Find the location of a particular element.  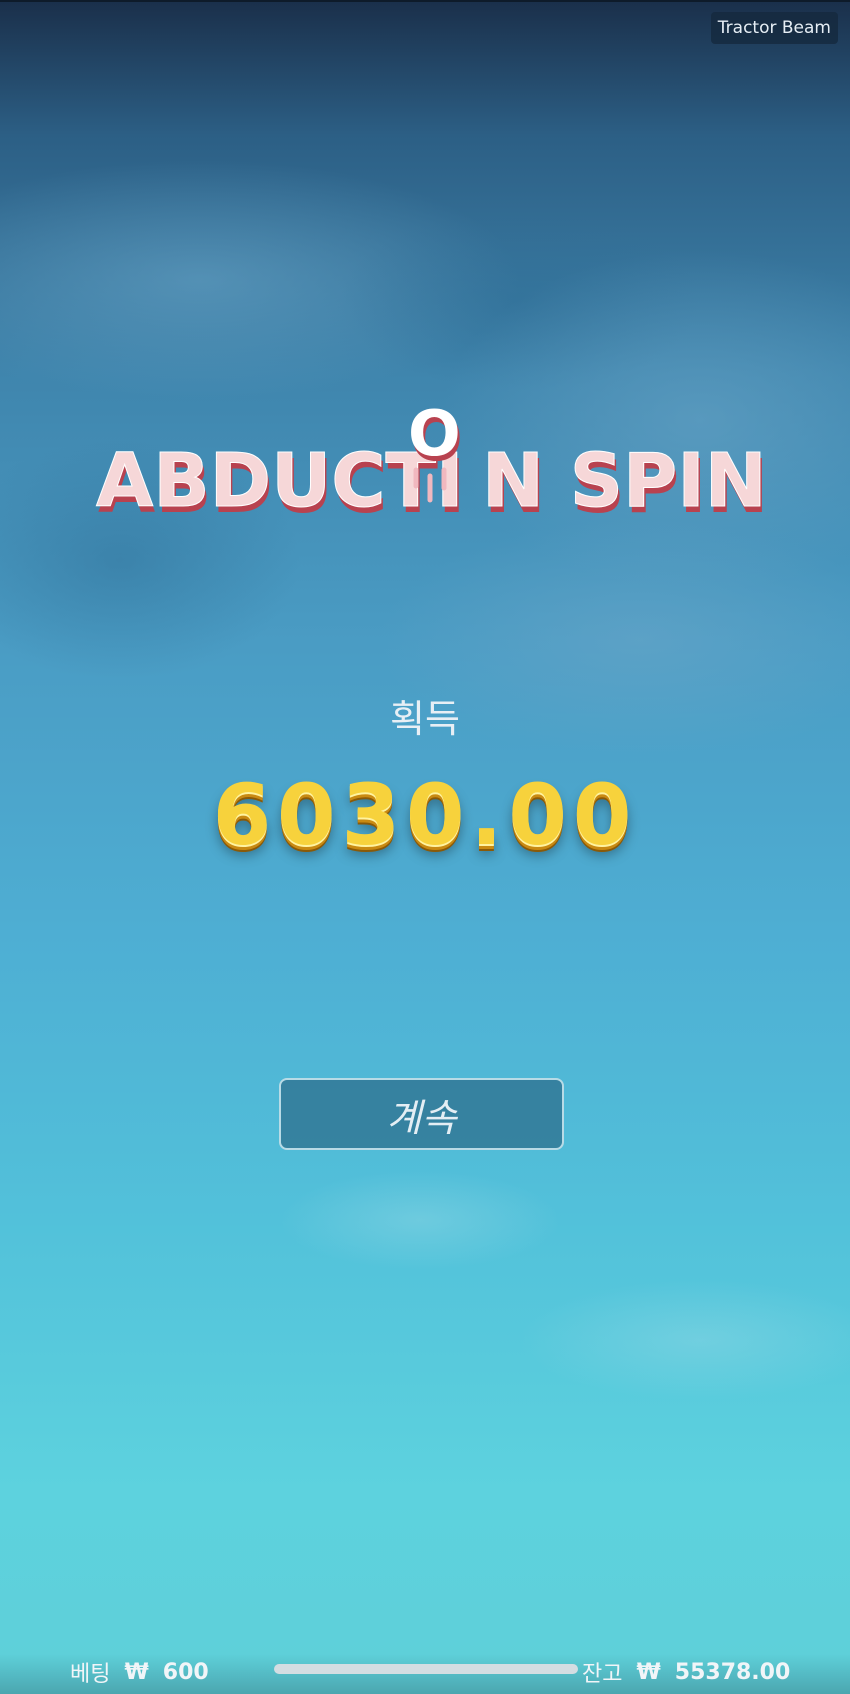

win-amount: 6030.00 is located at coordinates (425, 815).